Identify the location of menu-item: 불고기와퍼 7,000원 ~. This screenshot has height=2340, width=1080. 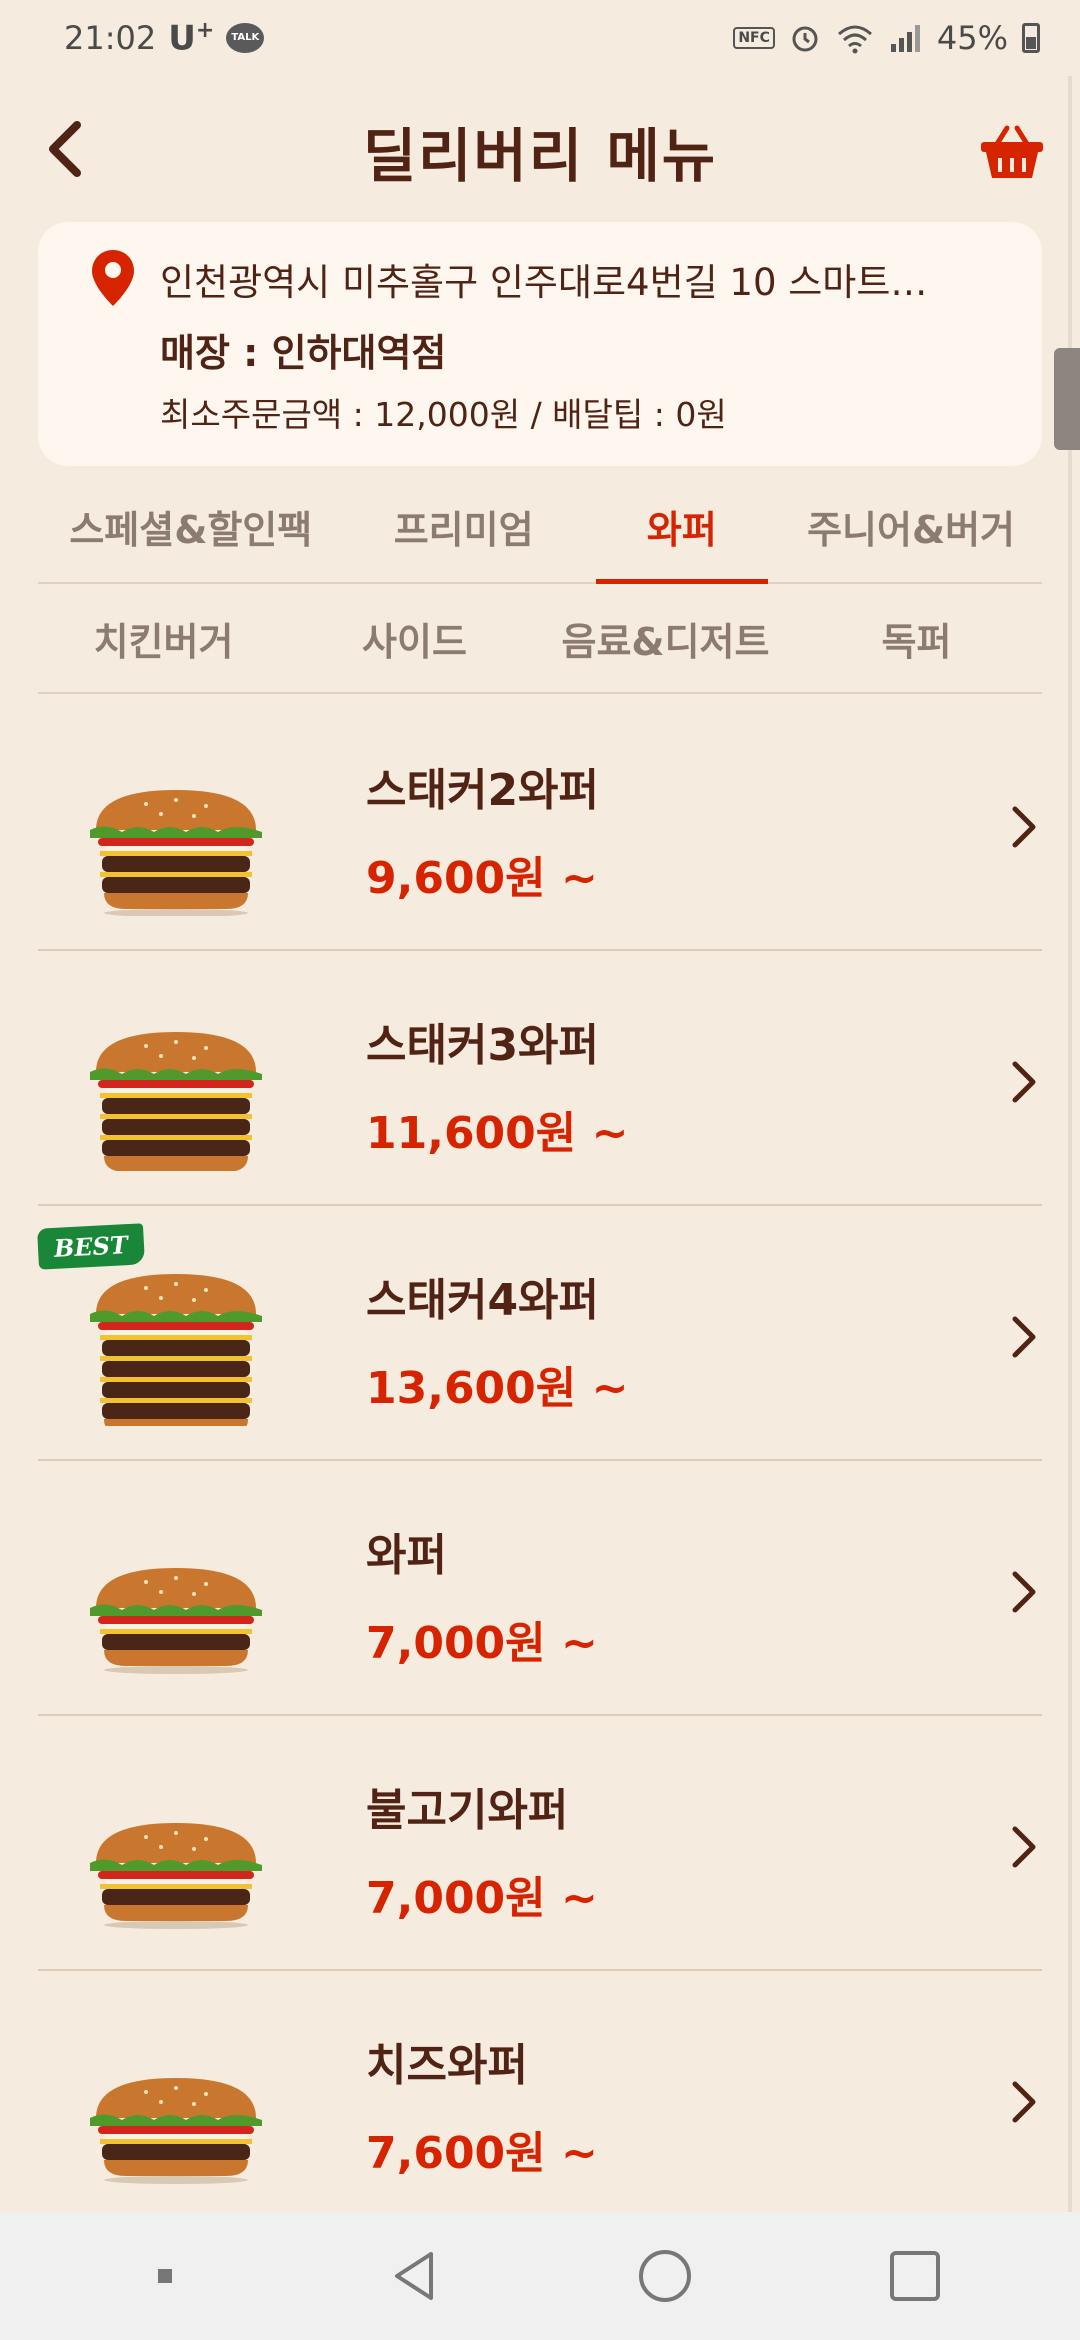
(540, 1843).